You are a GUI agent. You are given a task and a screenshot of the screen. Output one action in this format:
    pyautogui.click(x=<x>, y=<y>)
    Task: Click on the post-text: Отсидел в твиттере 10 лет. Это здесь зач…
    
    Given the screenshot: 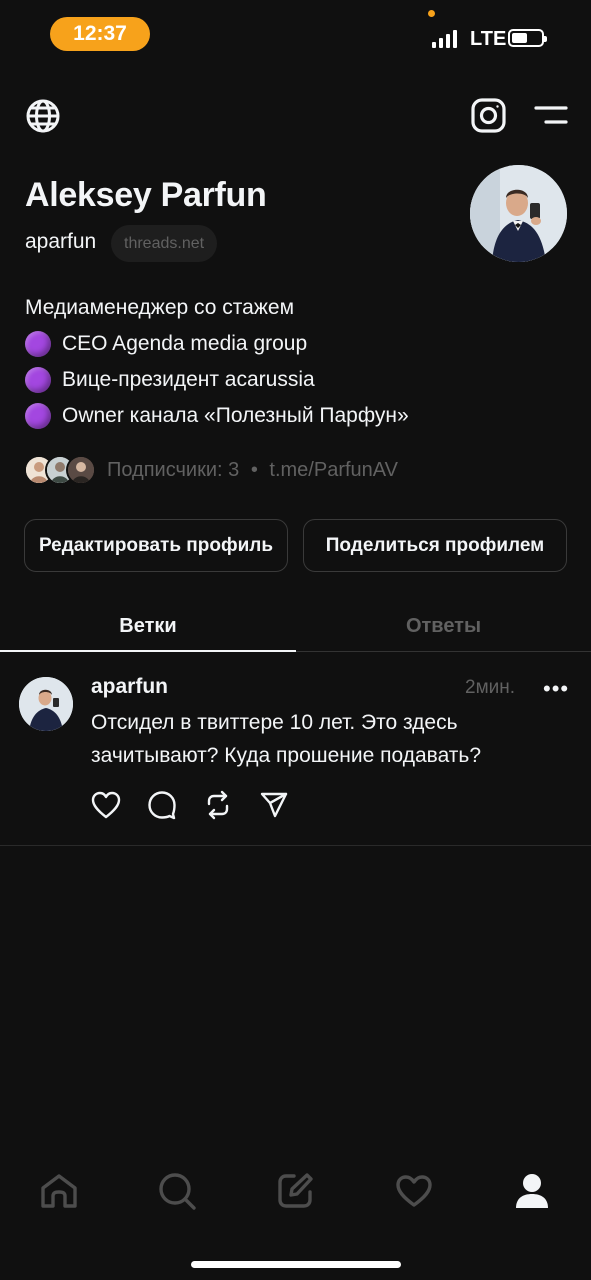 What is the action you would take?
    pyautogui.click(x=286, y=739)
    